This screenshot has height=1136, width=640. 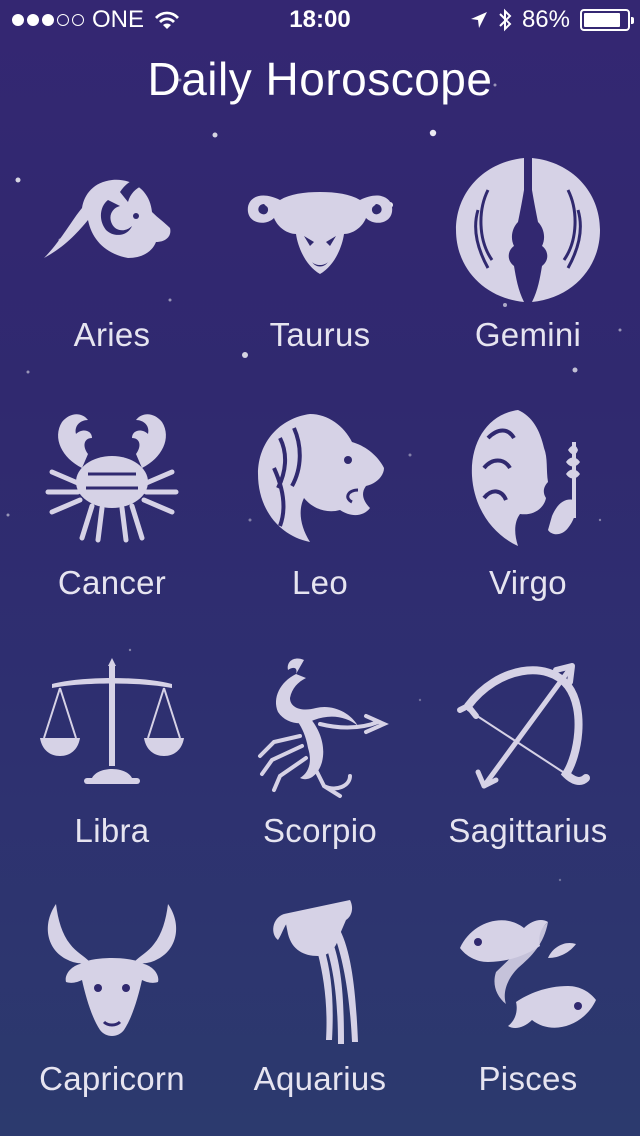 I want to click on ram-head-icon, so click(x=107, y=218).